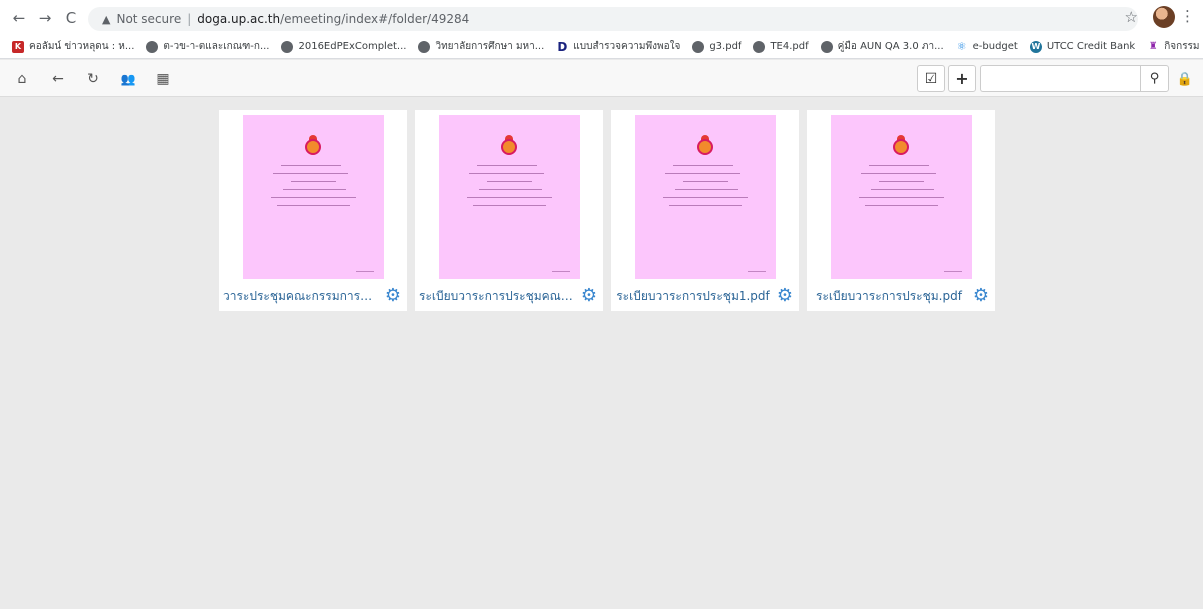  Describe the element at coordinates (128, 79) in the screenshot. I see `users-icon: 👥` at that location.